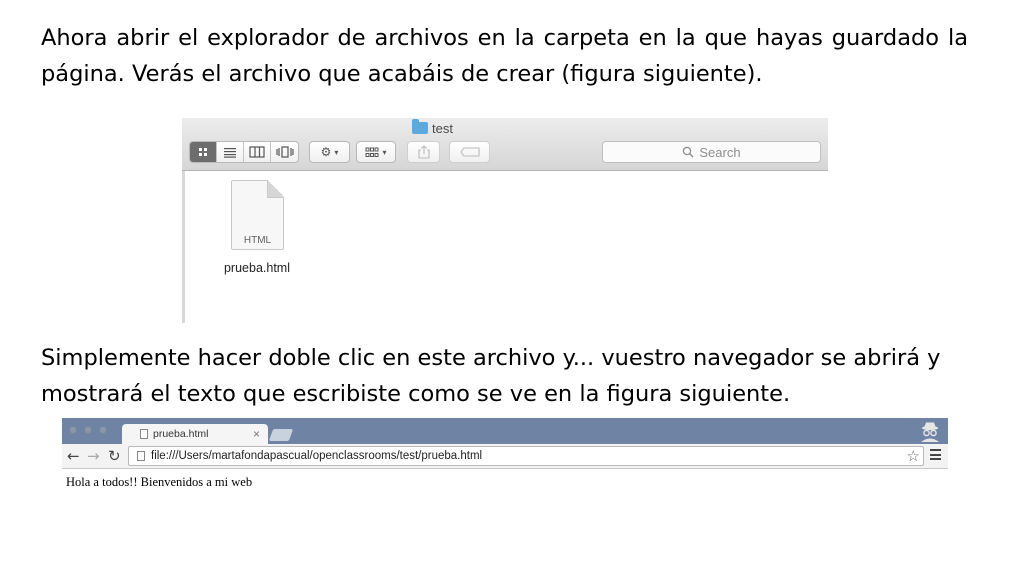 This screenshot has width=1024, height=576. Describe the element at coordinates (256, 434) in the screenshot. I see `close-tab-button: ×` at that location.